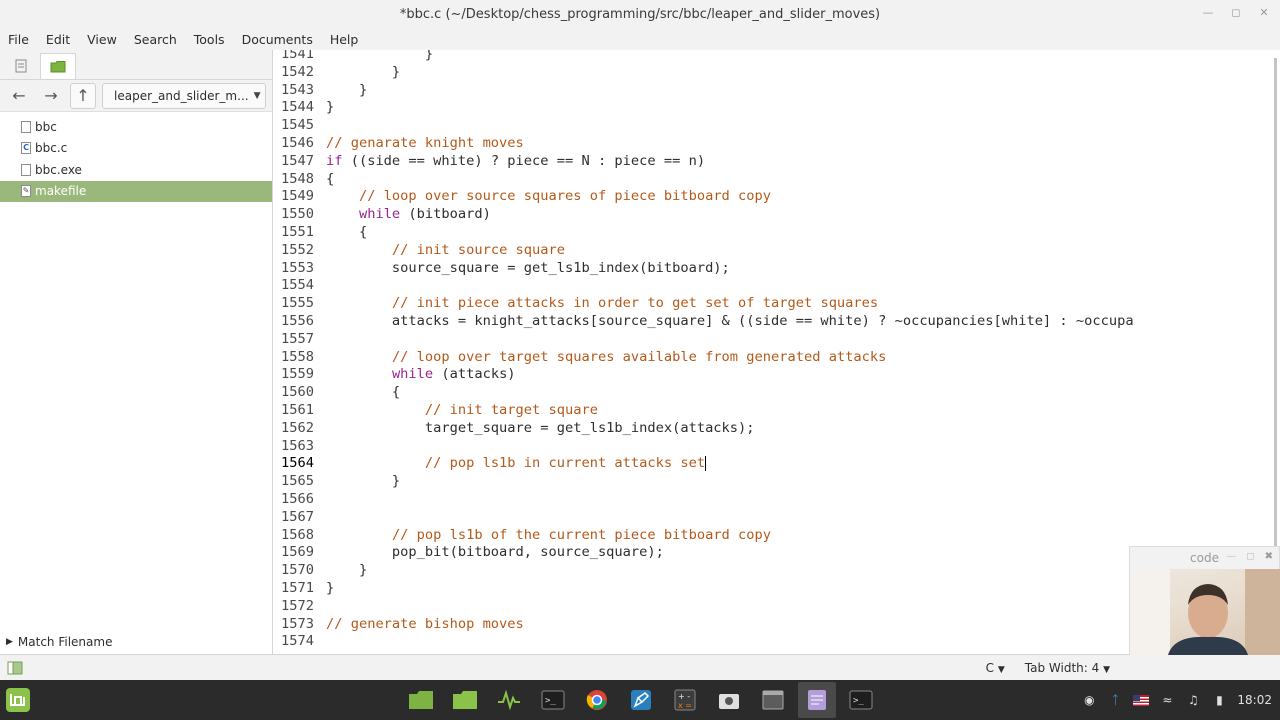  What do you see at coordinates (297, 445) in the screenshot?
I see `line-number: 1563` at bounding box center [297, 445].